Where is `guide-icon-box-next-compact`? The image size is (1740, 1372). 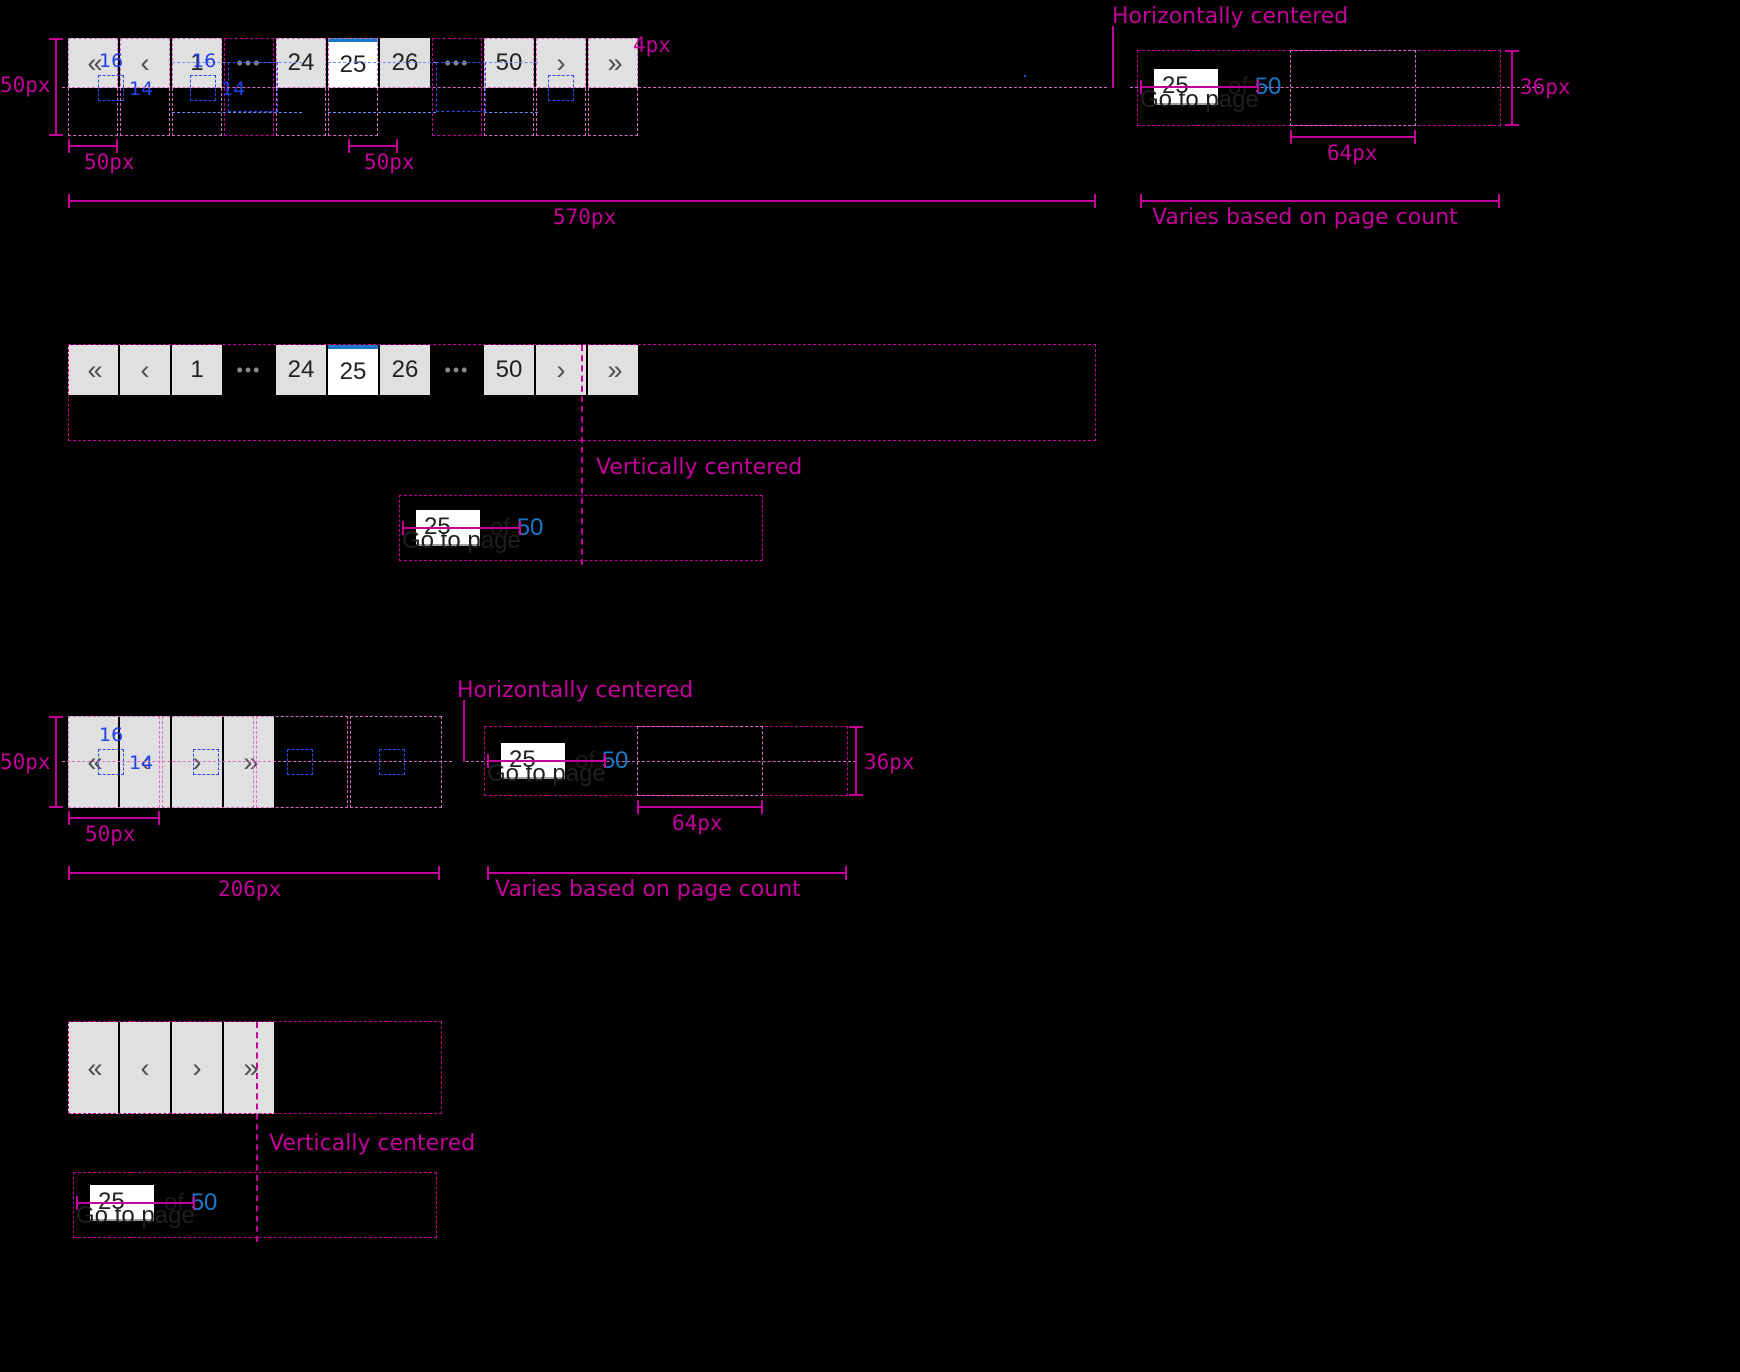 guide-icon-box-next-compact is located at coordinates (300, 762).